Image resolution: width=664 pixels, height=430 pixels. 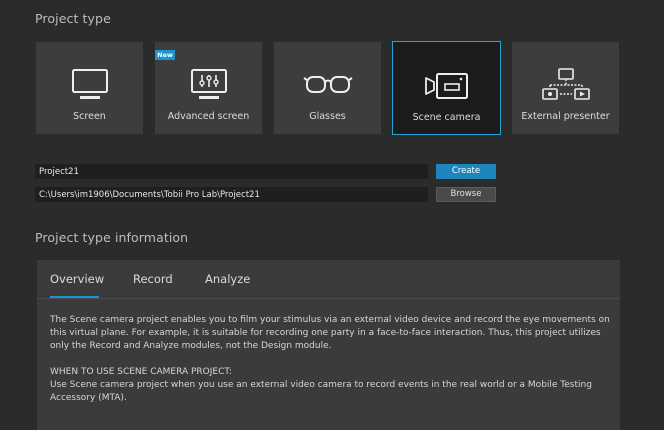 I want to click on new-badge: New, so click(x=165, y=55).